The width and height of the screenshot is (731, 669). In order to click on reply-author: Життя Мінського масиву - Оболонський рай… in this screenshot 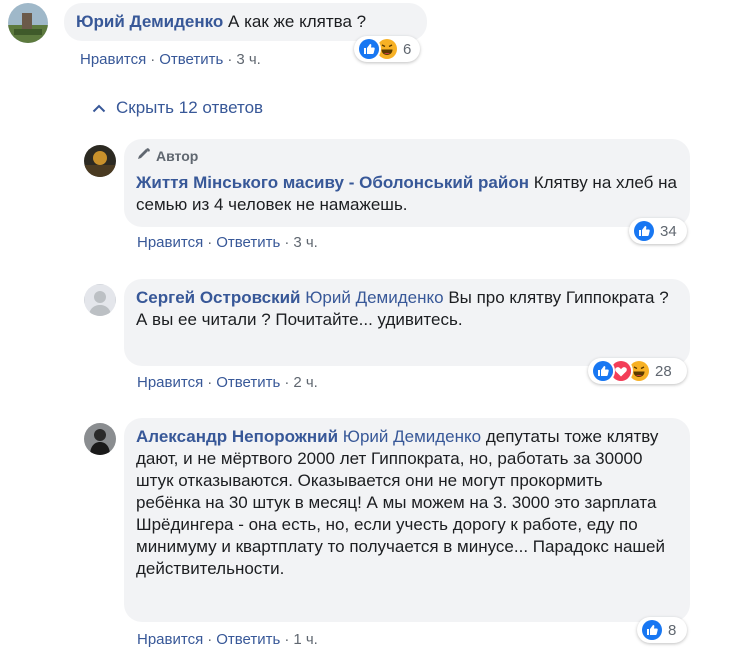, I will do `click(332, 182)`.